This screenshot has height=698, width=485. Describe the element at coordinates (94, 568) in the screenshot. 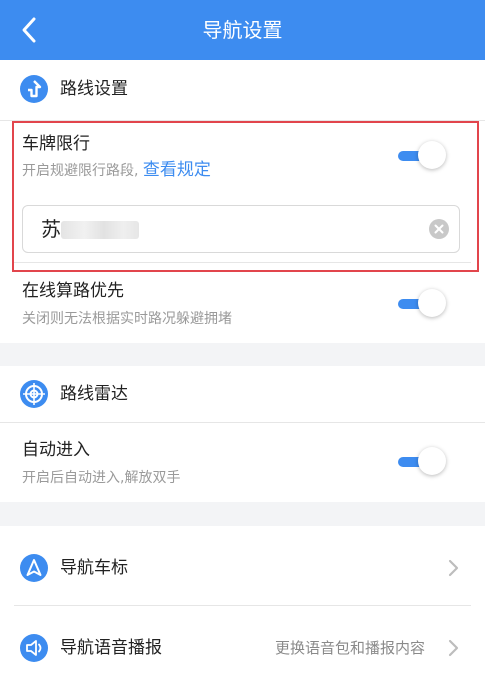

I see `nav-item-label: 导航车标` at that location.